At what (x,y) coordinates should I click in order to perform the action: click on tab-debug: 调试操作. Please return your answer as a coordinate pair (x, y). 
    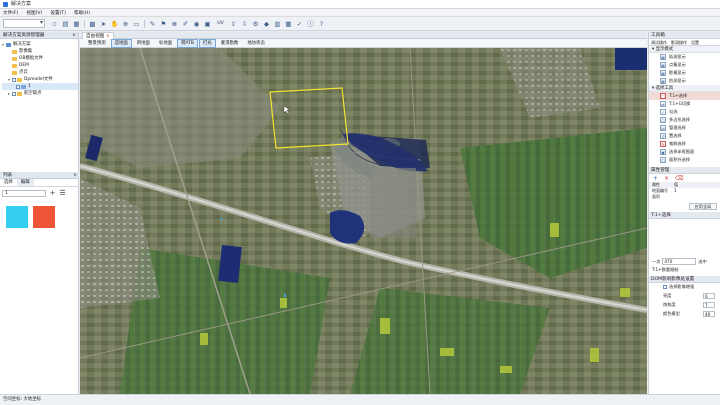
    Looking at the image, I should click on (659, 42).